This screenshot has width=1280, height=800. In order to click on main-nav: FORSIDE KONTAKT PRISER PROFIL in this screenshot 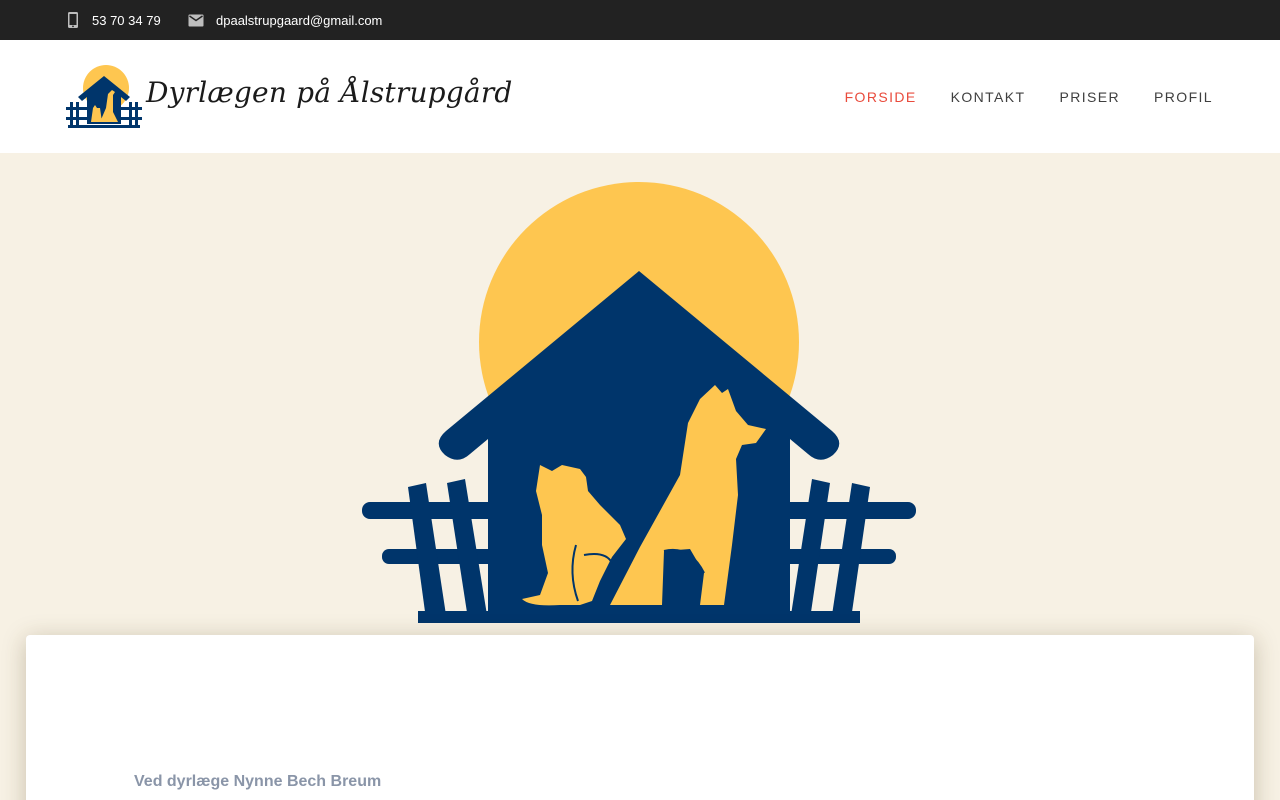, I will do `click(1012, 96)`.